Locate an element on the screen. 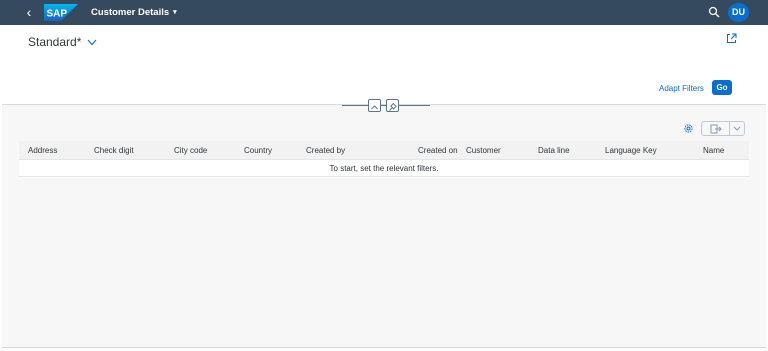 This screenshot has width=768, height=351. app-title-menu: Customer Details ▾ is located at coordinates (134, 12).